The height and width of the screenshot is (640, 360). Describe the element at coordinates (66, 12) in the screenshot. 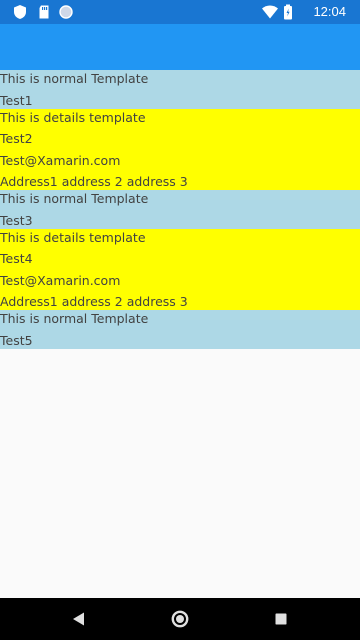

I see `sync-circle-icon` at that location.